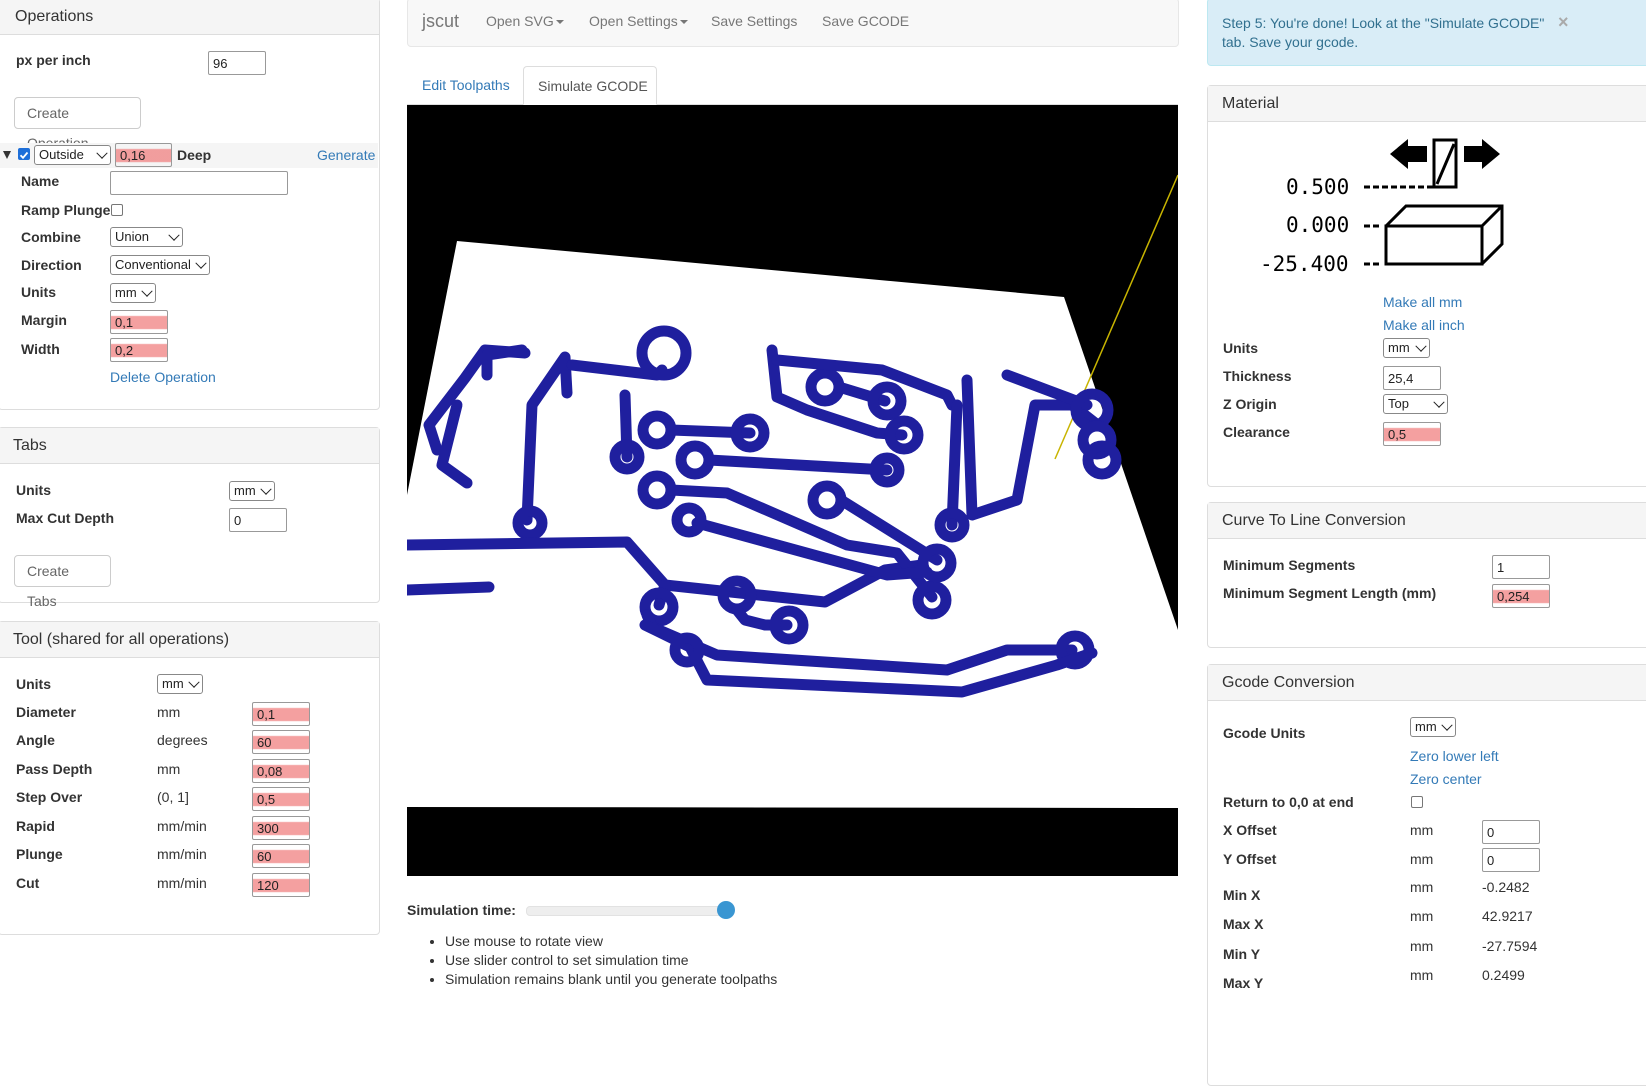  Describe the element at coordinates (1412, 434) in the screenshot. I see `clearance-input` at that location.